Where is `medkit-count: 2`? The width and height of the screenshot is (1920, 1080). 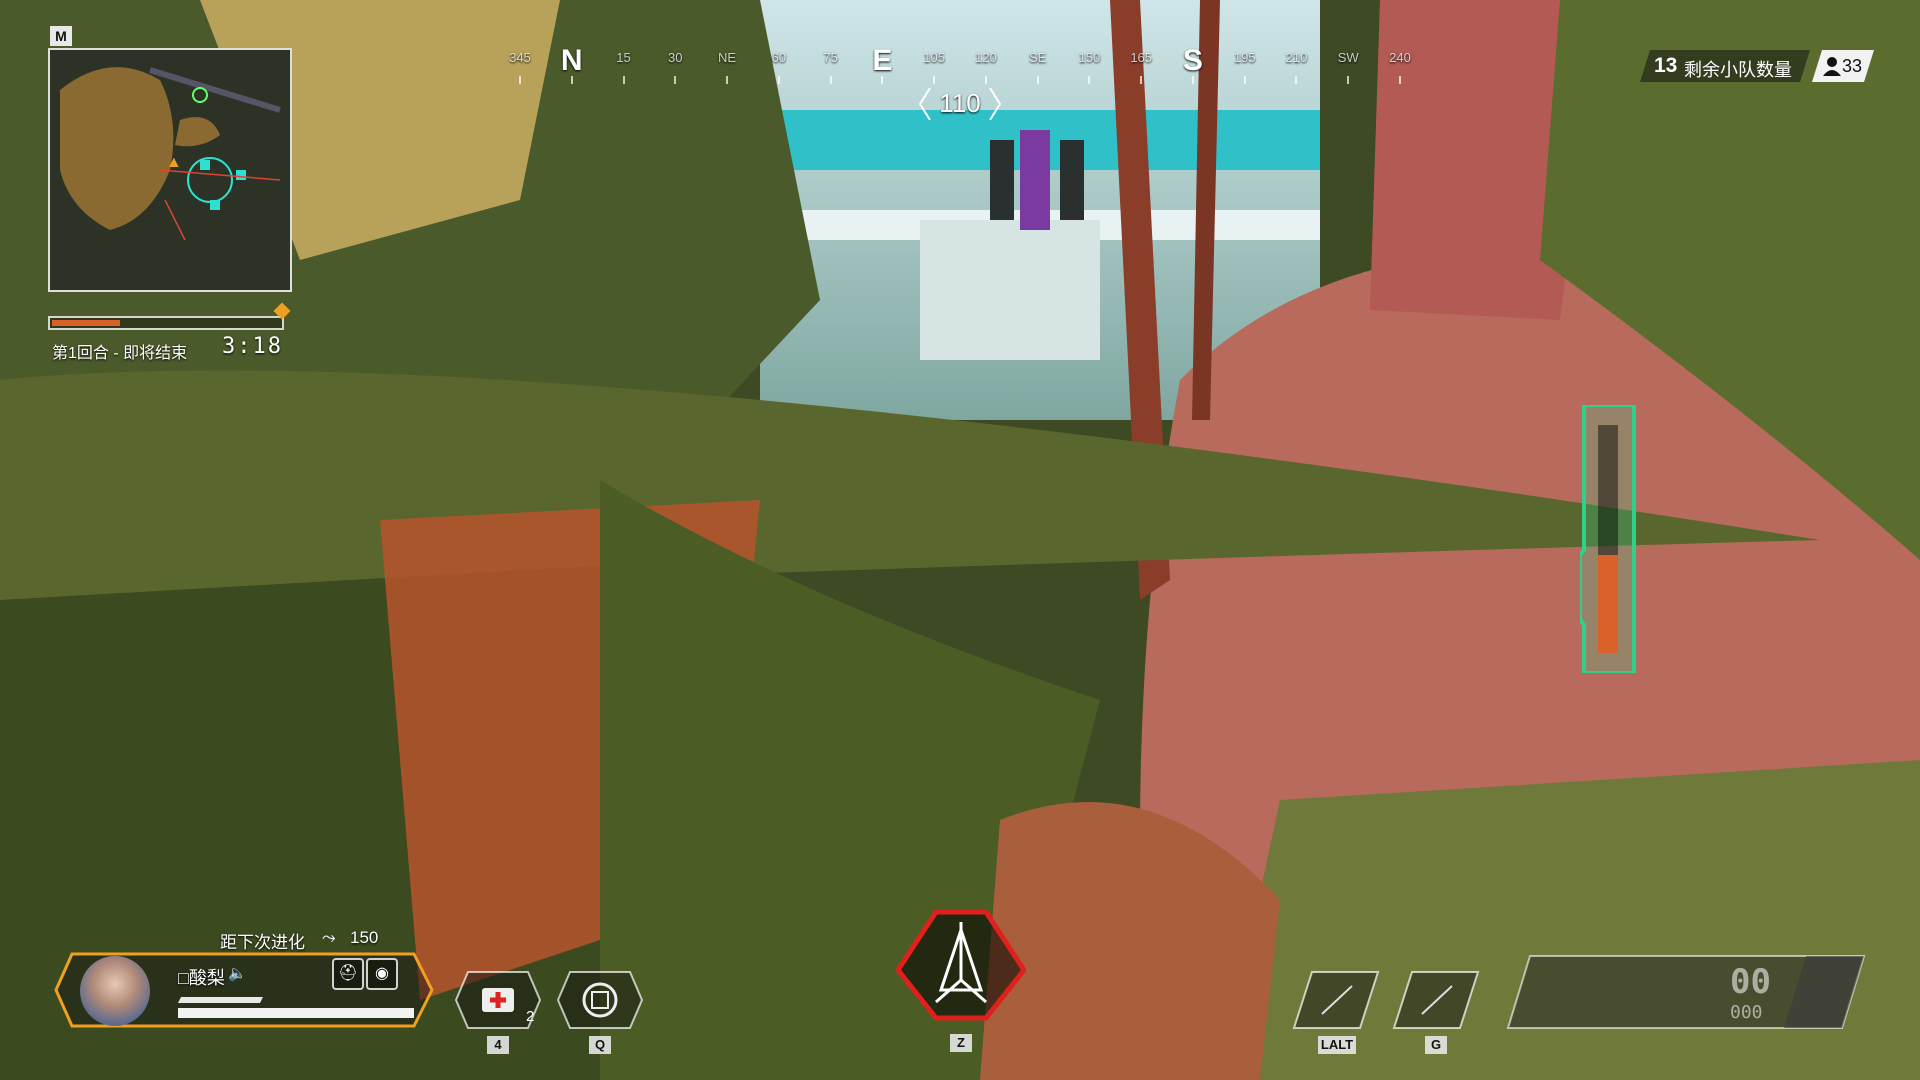
medkit-count: 2 is located at coordinates (530, 1016).